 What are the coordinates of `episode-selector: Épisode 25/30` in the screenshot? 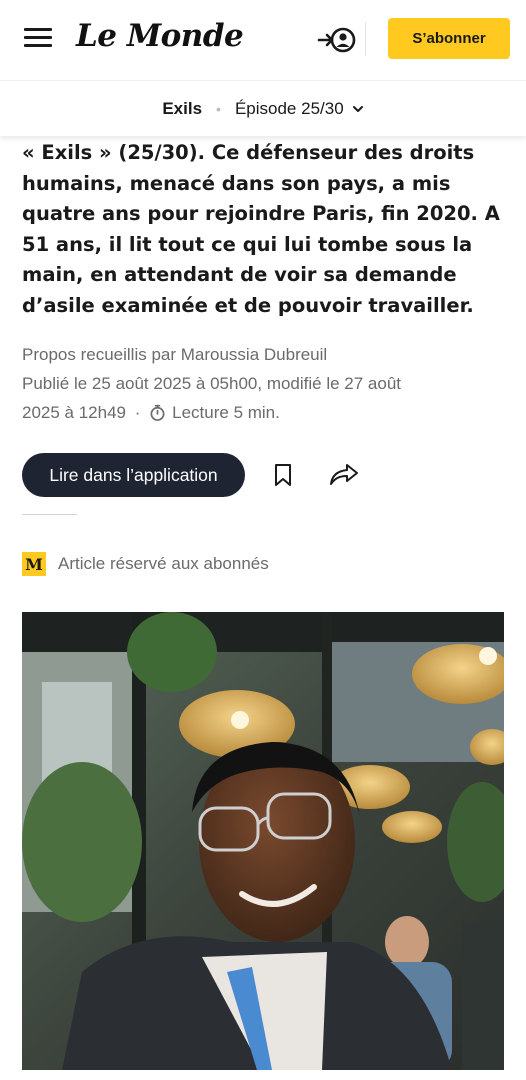 It's located at (299, 109).